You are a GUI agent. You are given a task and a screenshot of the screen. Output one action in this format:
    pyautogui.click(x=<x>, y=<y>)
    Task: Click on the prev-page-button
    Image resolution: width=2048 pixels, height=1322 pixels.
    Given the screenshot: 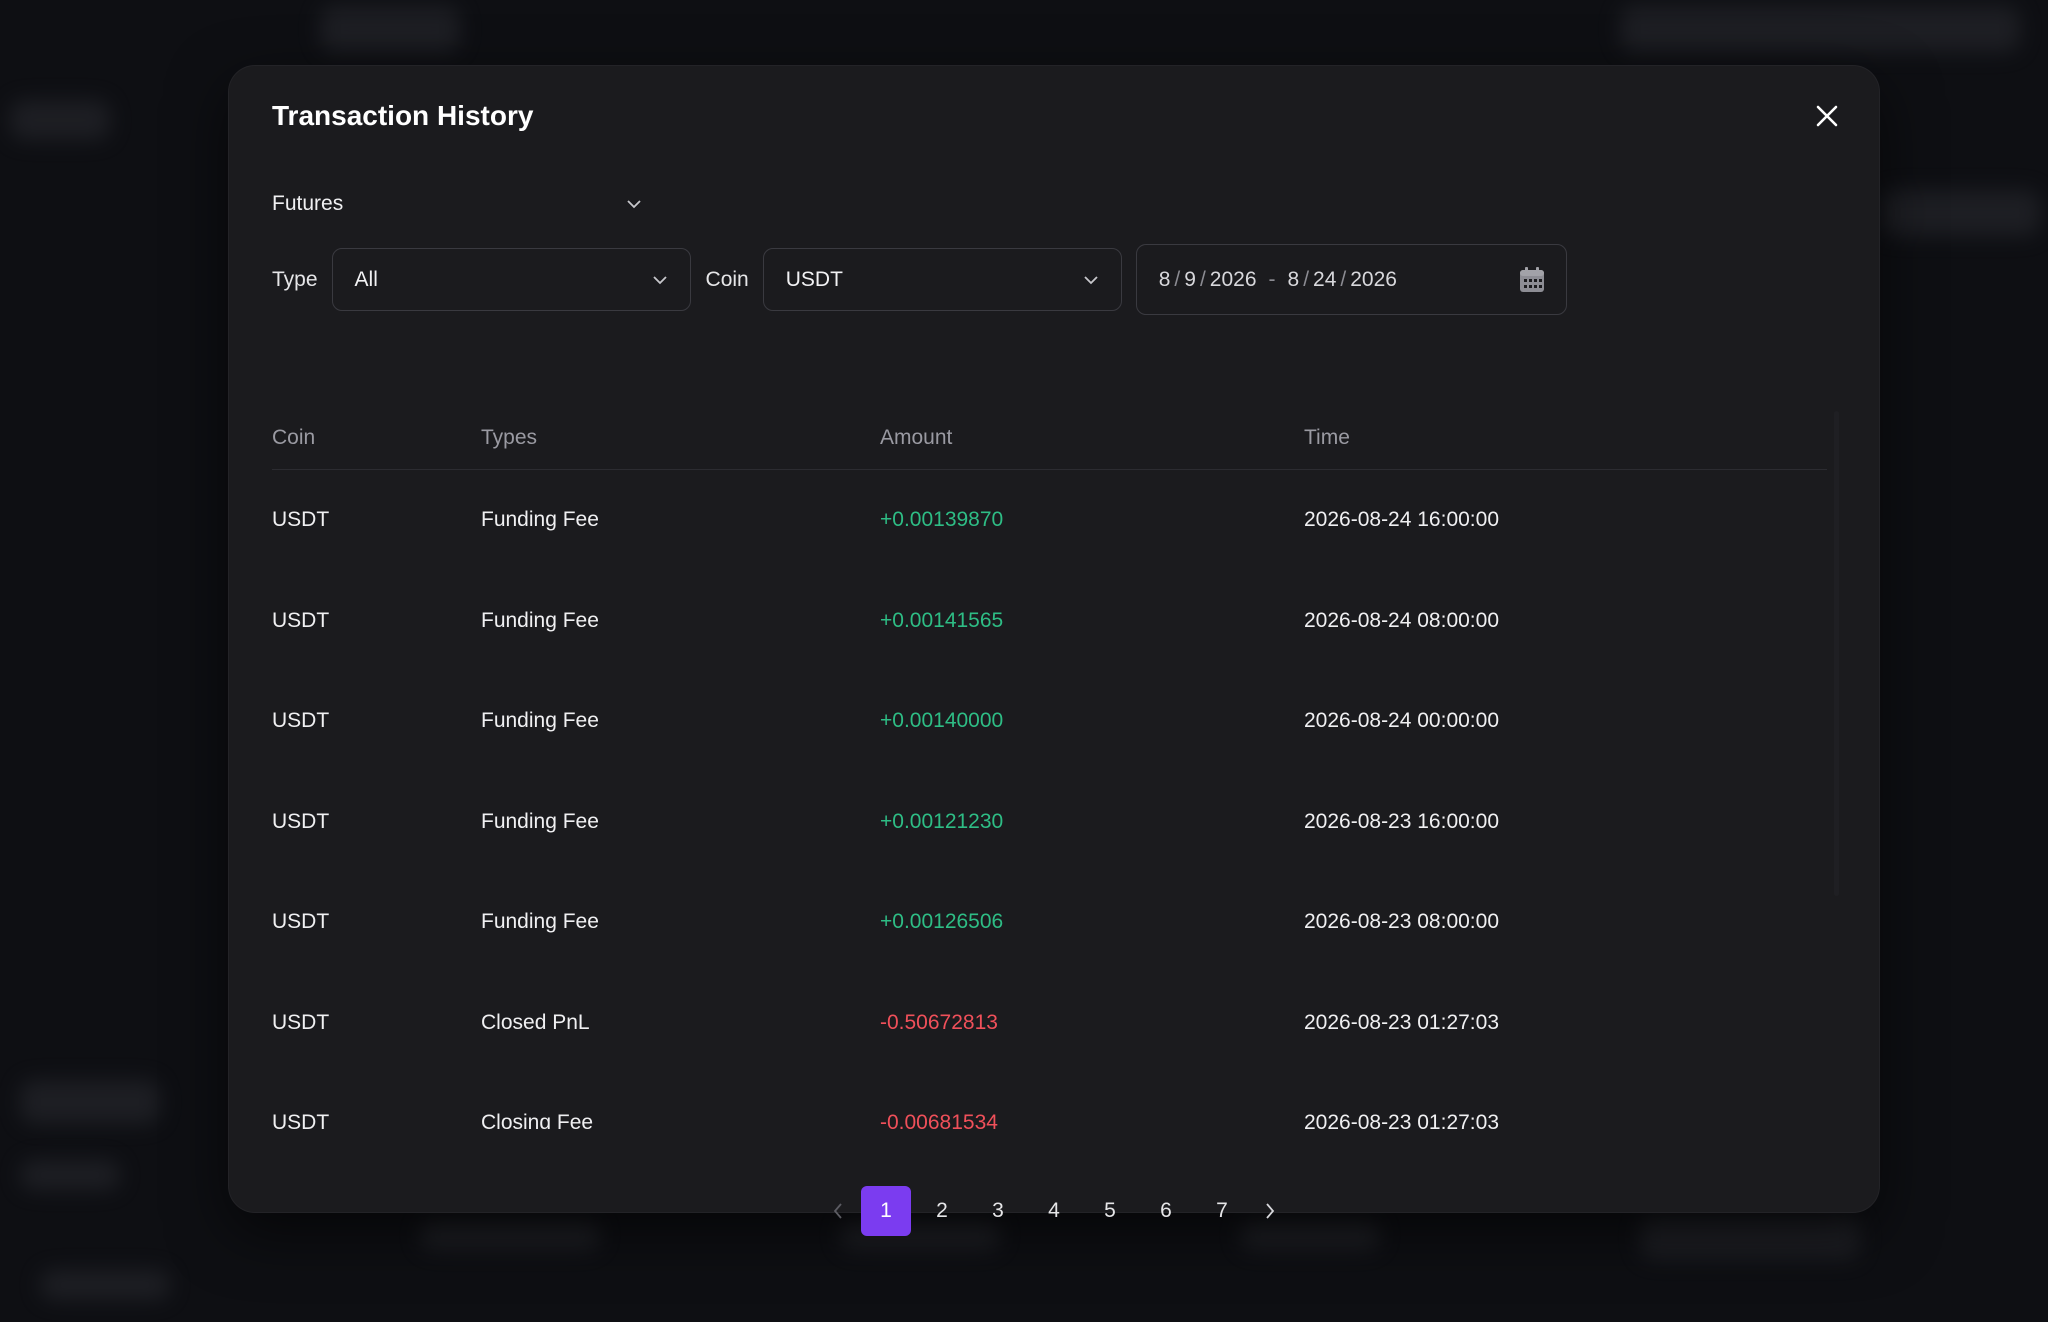 What is the action you would take?
    pyautogui.click(x=838, y=1211)
    